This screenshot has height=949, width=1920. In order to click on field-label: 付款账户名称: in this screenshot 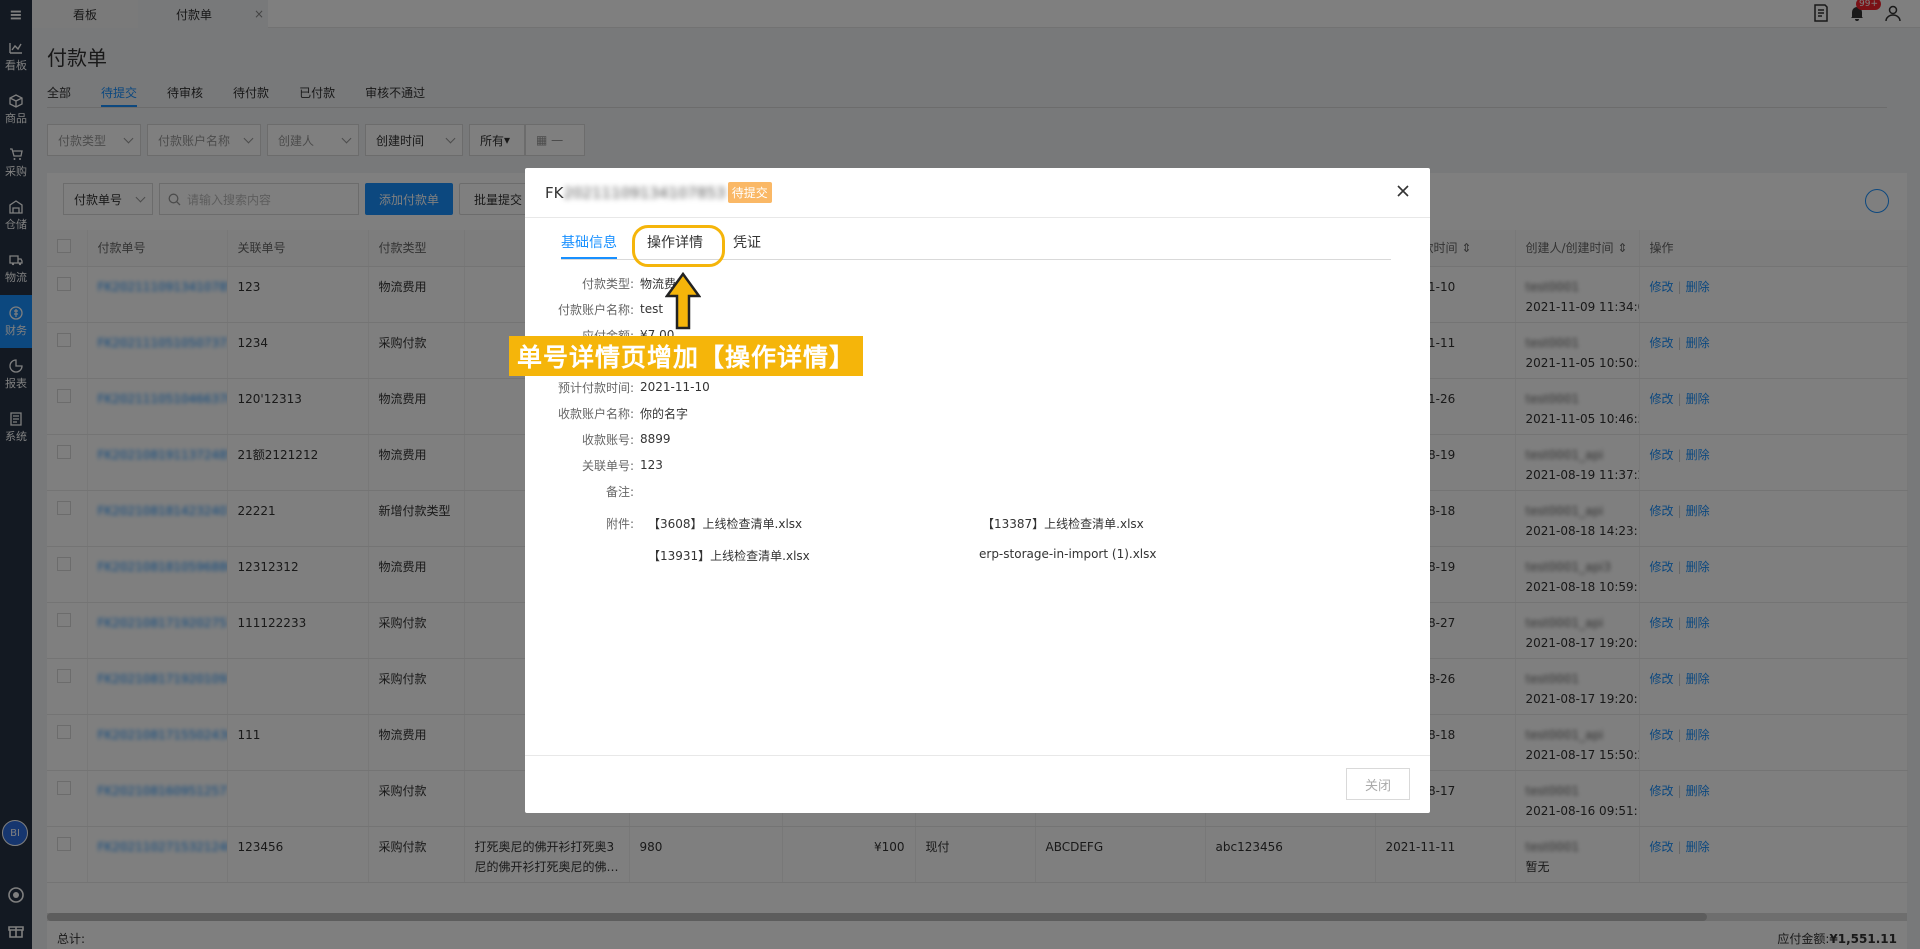, I will do `click(595, 309)`.